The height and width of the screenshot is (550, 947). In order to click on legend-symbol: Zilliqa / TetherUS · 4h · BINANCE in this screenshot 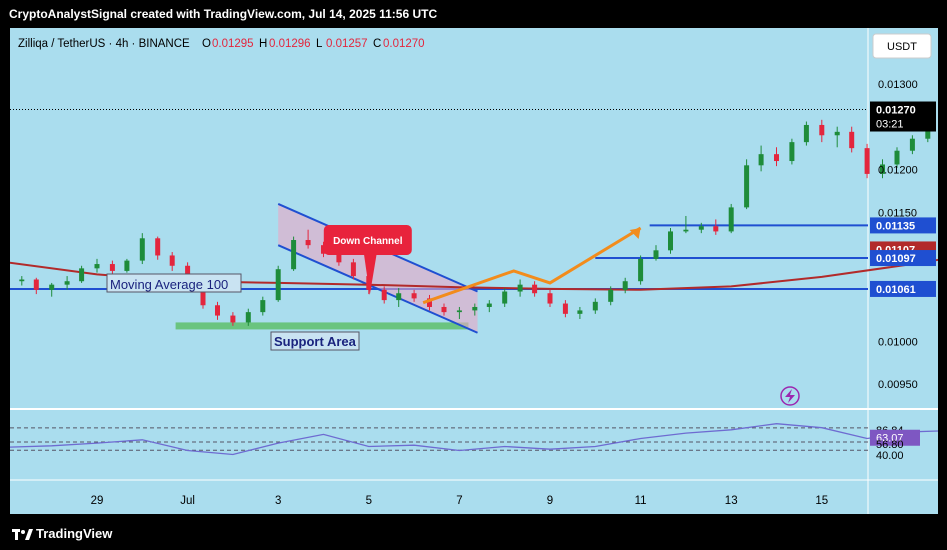, I will do `click(104, 44)`.